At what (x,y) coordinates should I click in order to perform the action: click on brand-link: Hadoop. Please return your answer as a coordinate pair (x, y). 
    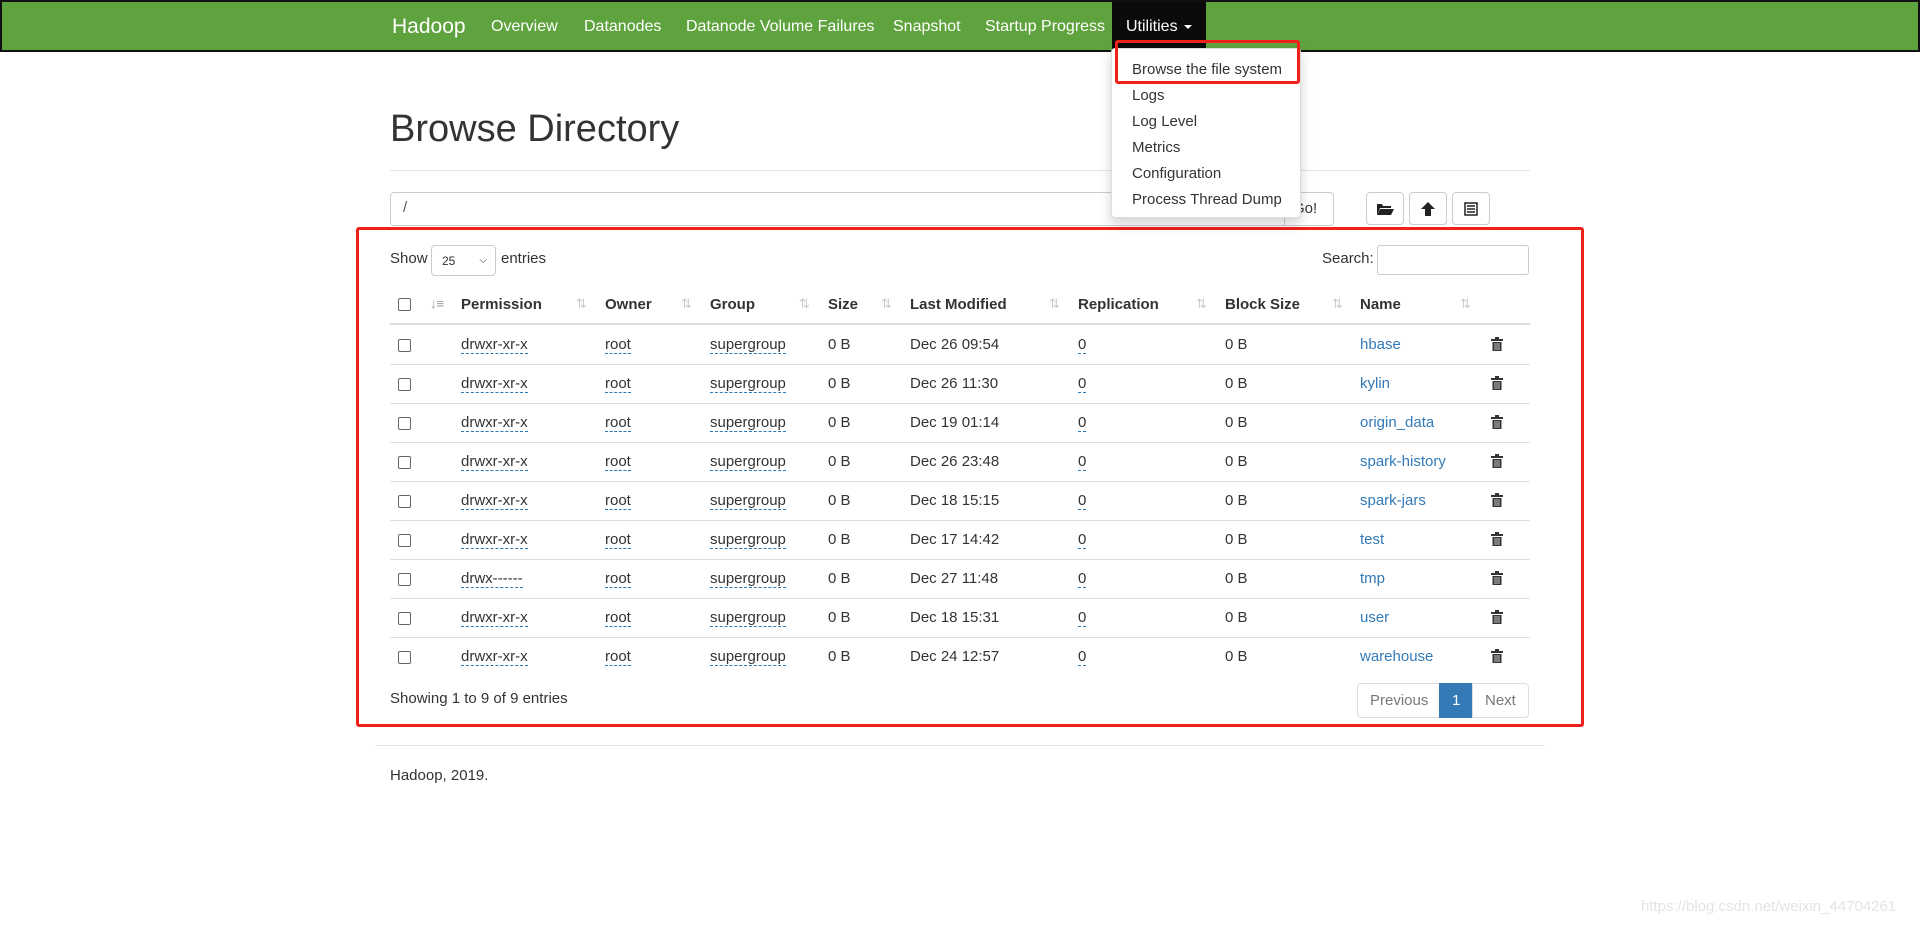
    Looking at the image, I should click on (429, 27).